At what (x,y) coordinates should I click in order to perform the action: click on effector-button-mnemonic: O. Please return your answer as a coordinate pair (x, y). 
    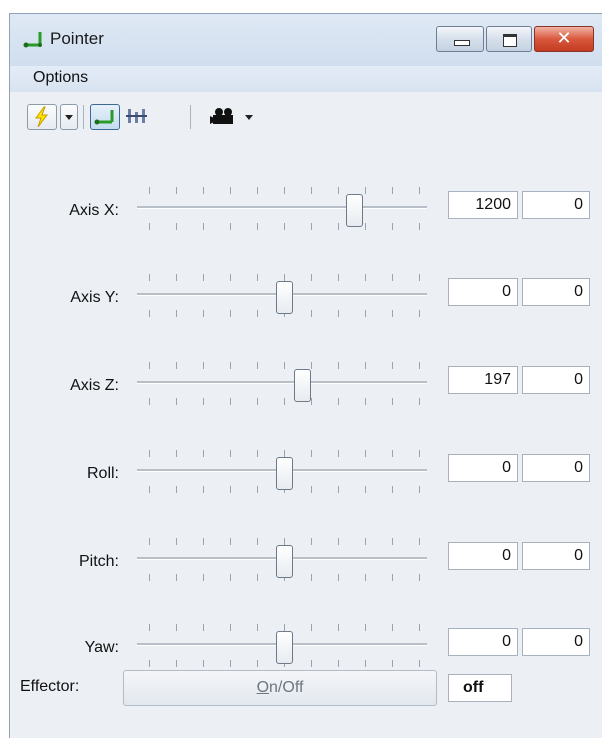
    Looking at the image, I should click on (263, 687).